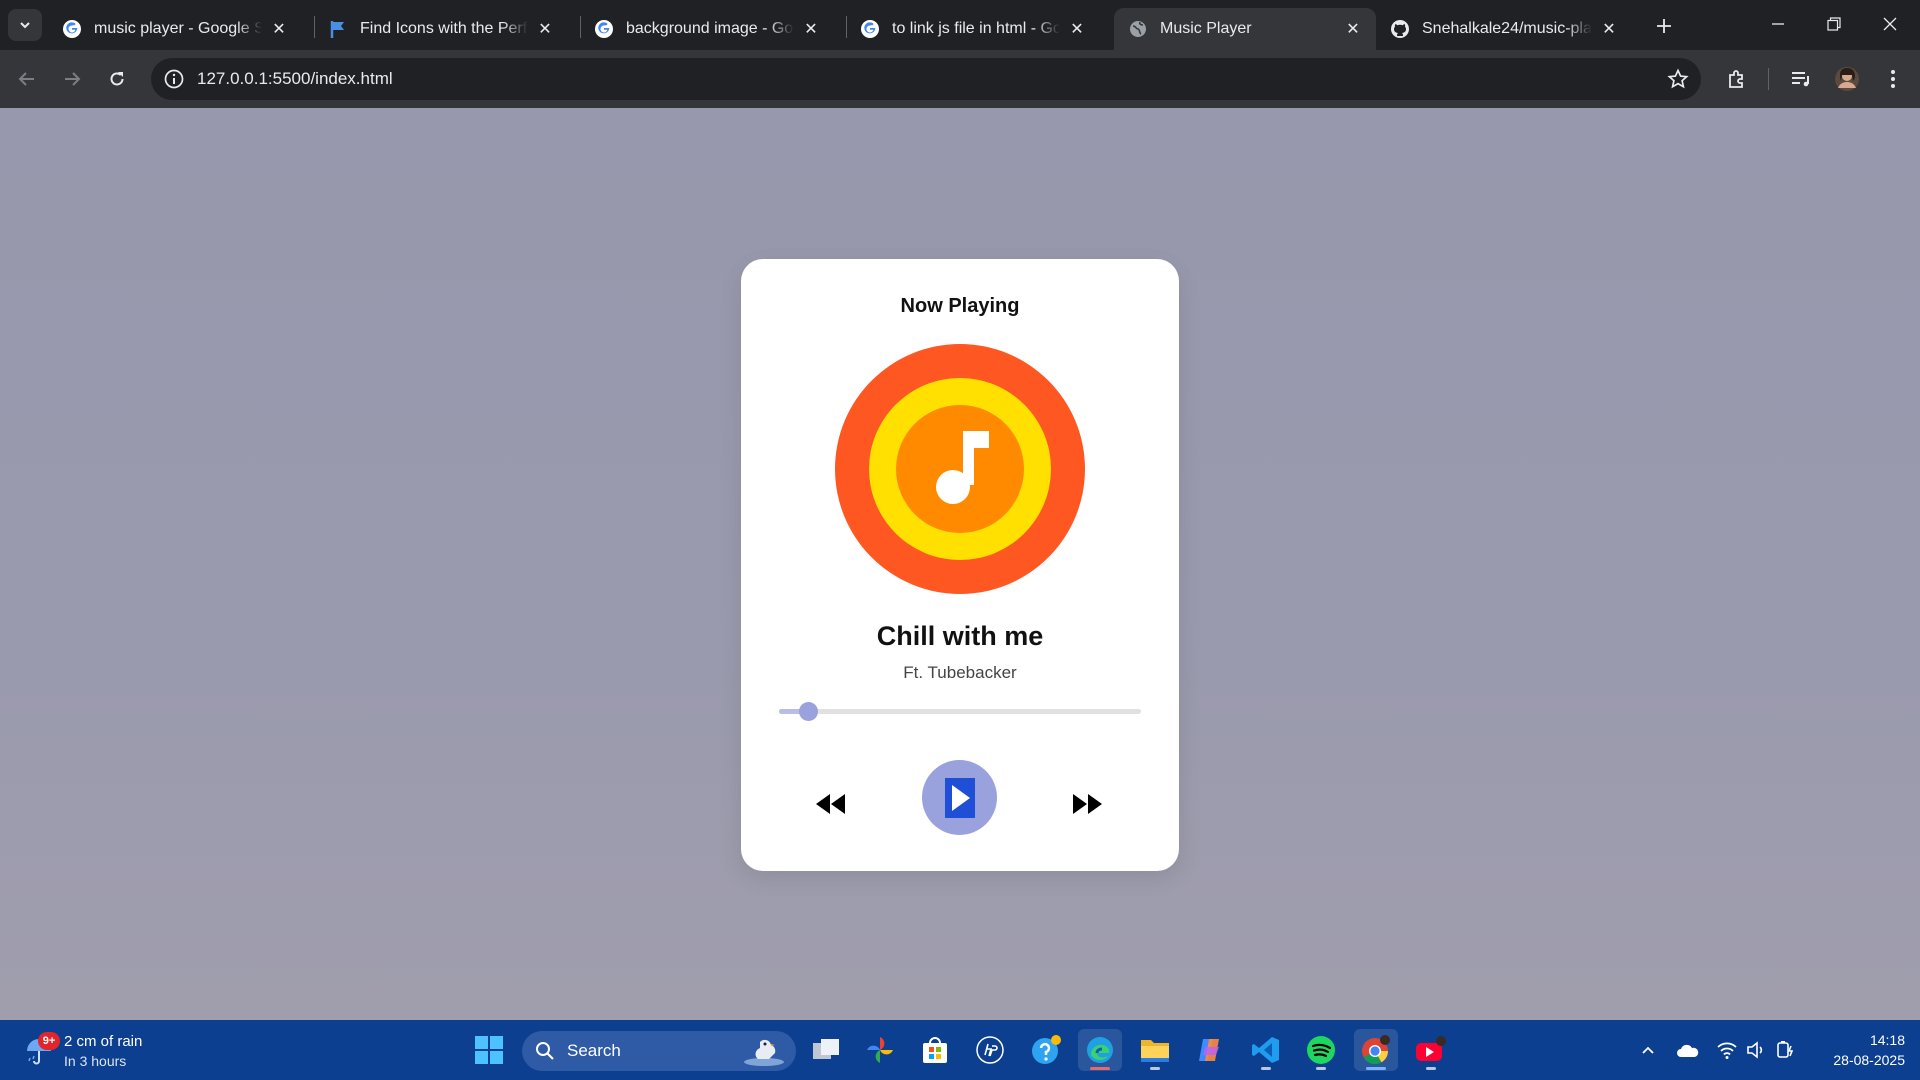 This screenshot has height=1080, width=1920. What do you see at coordinates (1321, 1050) in the screenshot?
I see `taskbar-spotify` at bounding box center [1321, 1050].